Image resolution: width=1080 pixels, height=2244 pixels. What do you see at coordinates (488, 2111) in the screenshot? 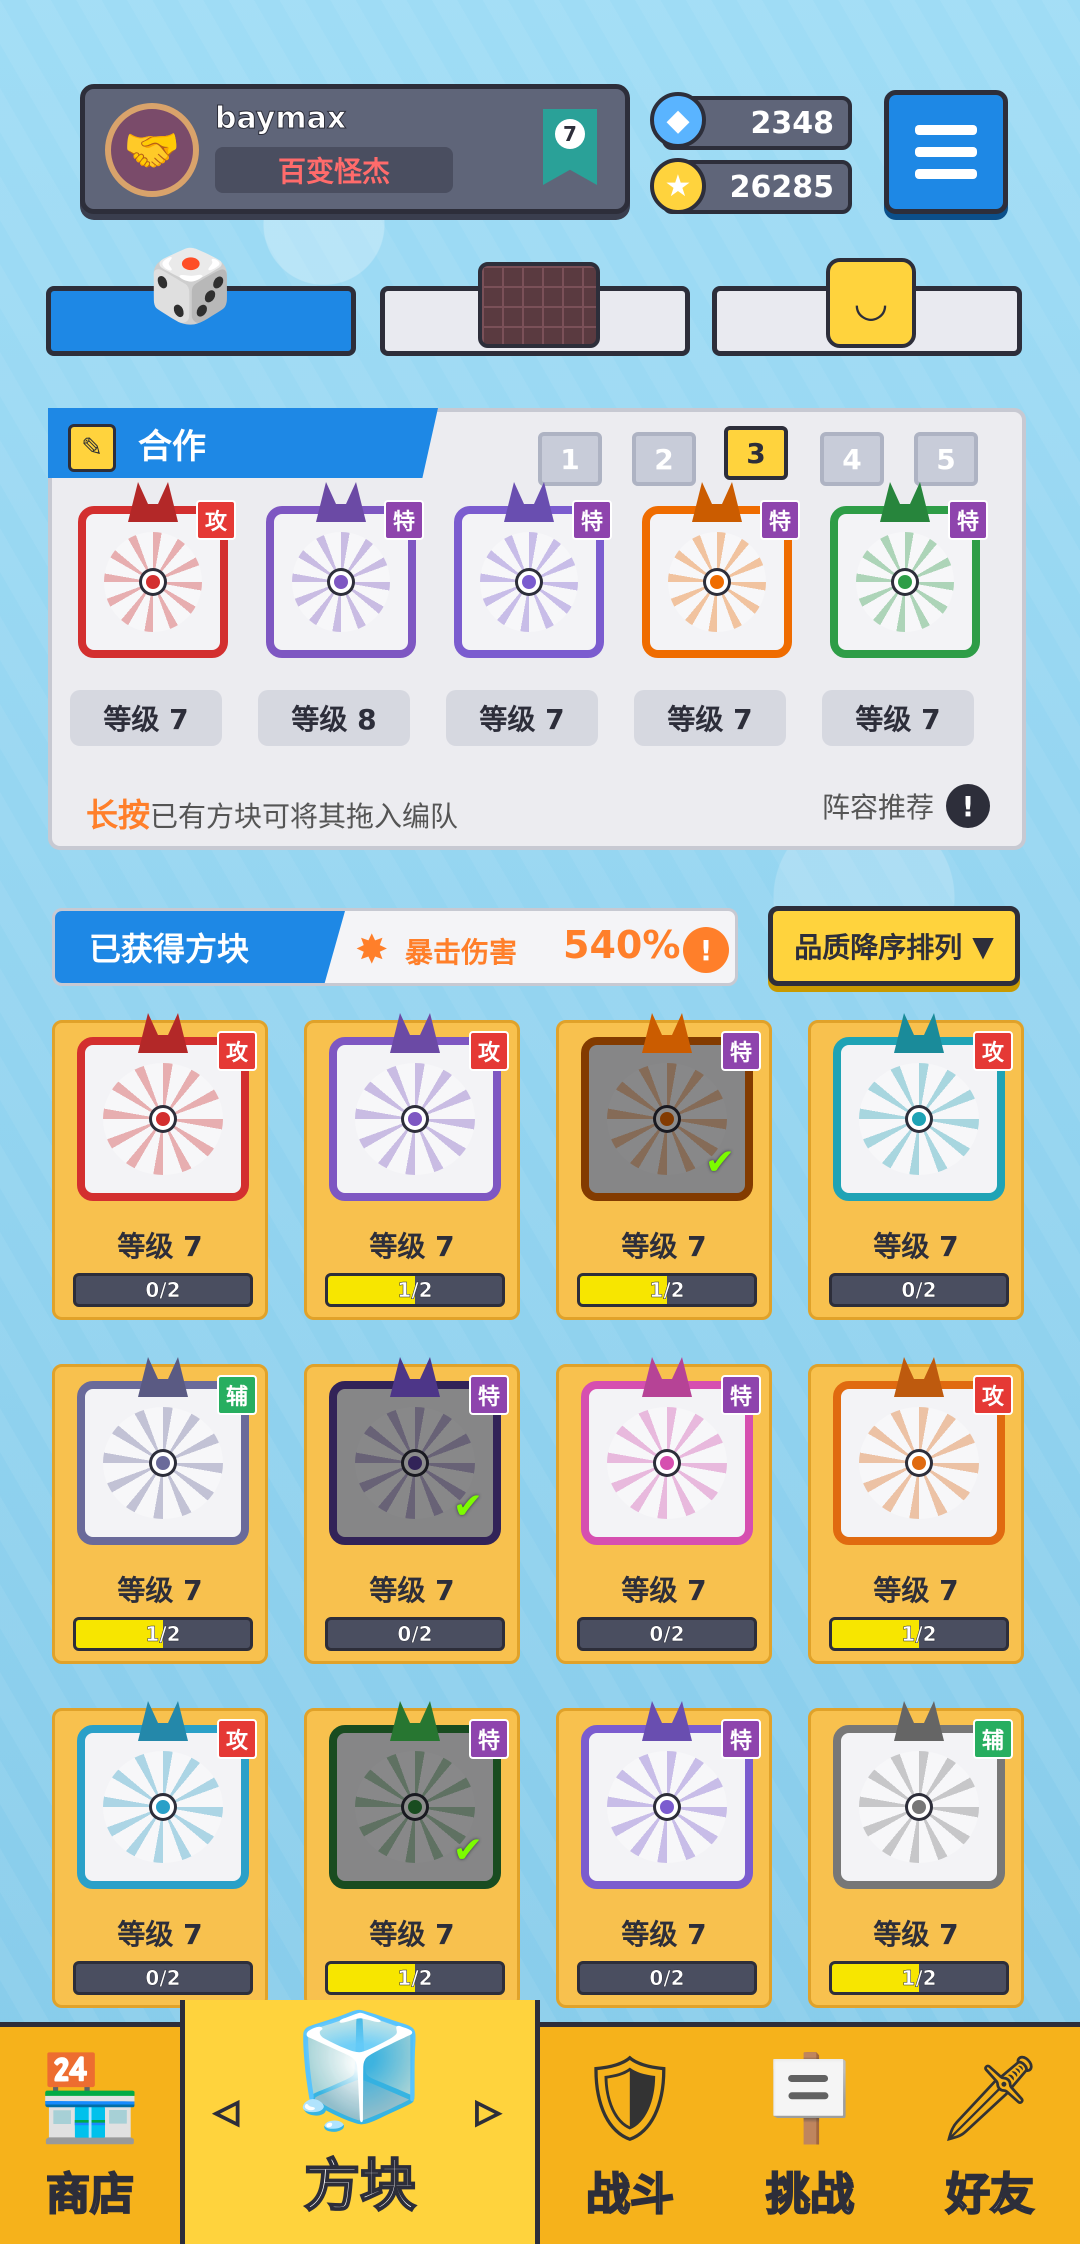
I see `nav-next-arrow-icon: ▷` at bounding box center [488, 2111].